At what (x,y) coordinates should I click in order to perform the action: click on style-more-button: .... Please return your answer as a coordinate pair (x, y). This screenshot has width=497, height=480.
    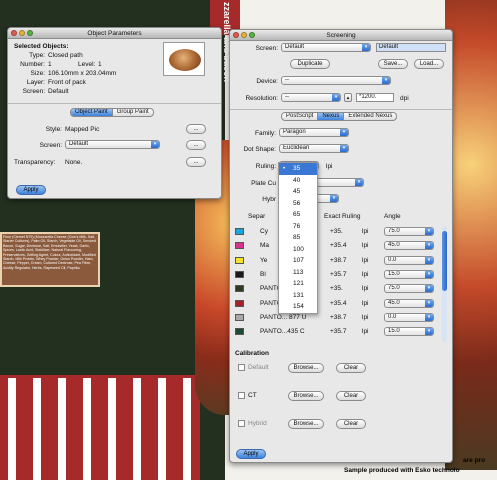
    Looking at the image, I should click on (196, 129).